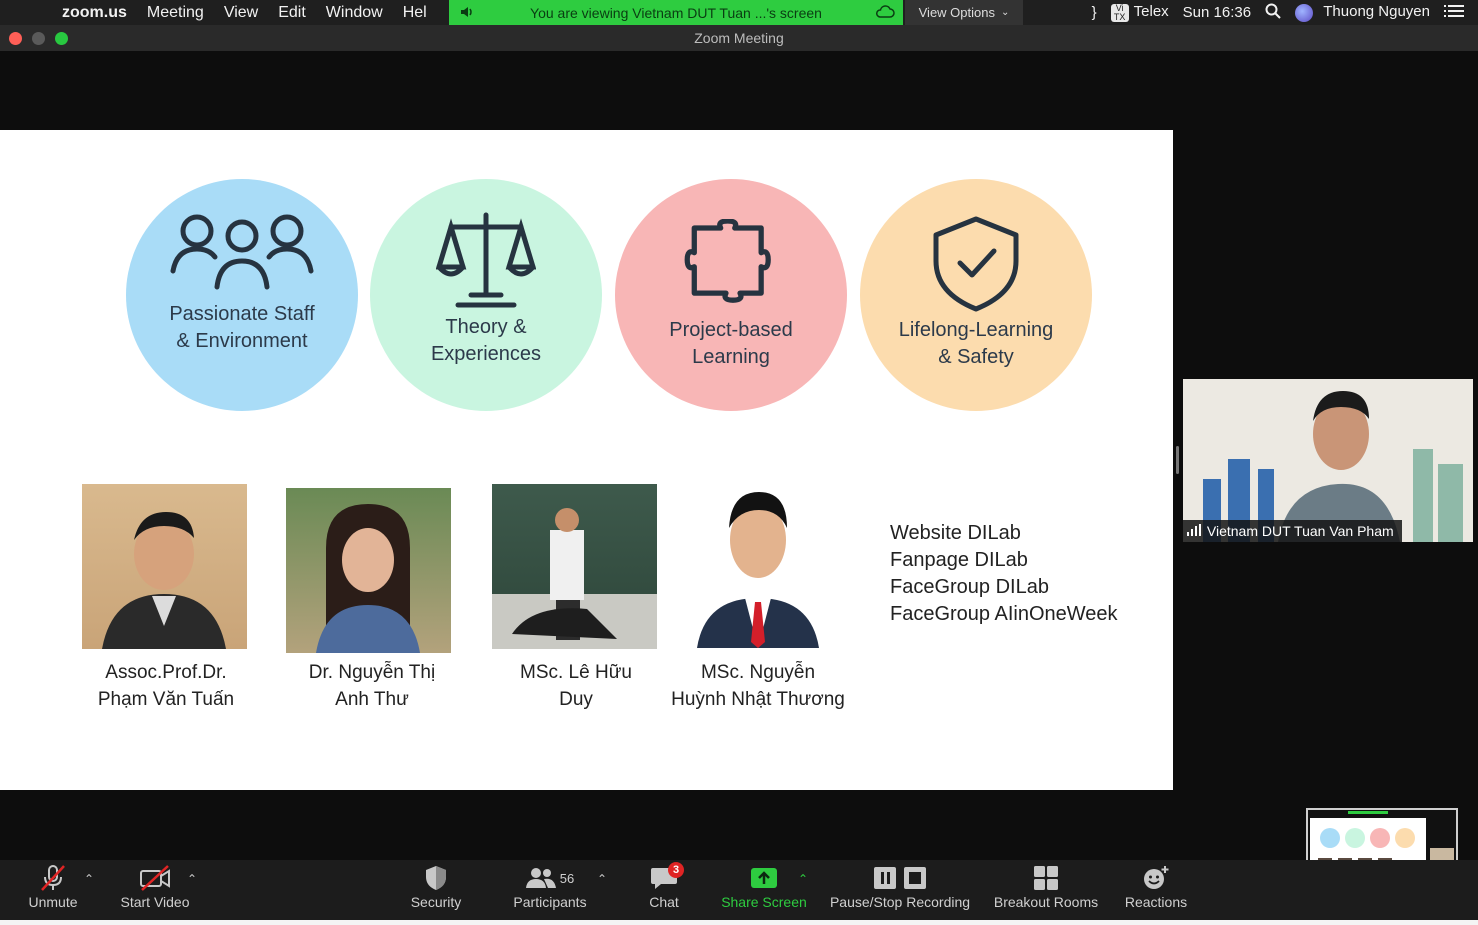  What do you see at coordinates (436, 878) in the screenshot?
I see `security-shield-icon` at bounding box center [436, 878].